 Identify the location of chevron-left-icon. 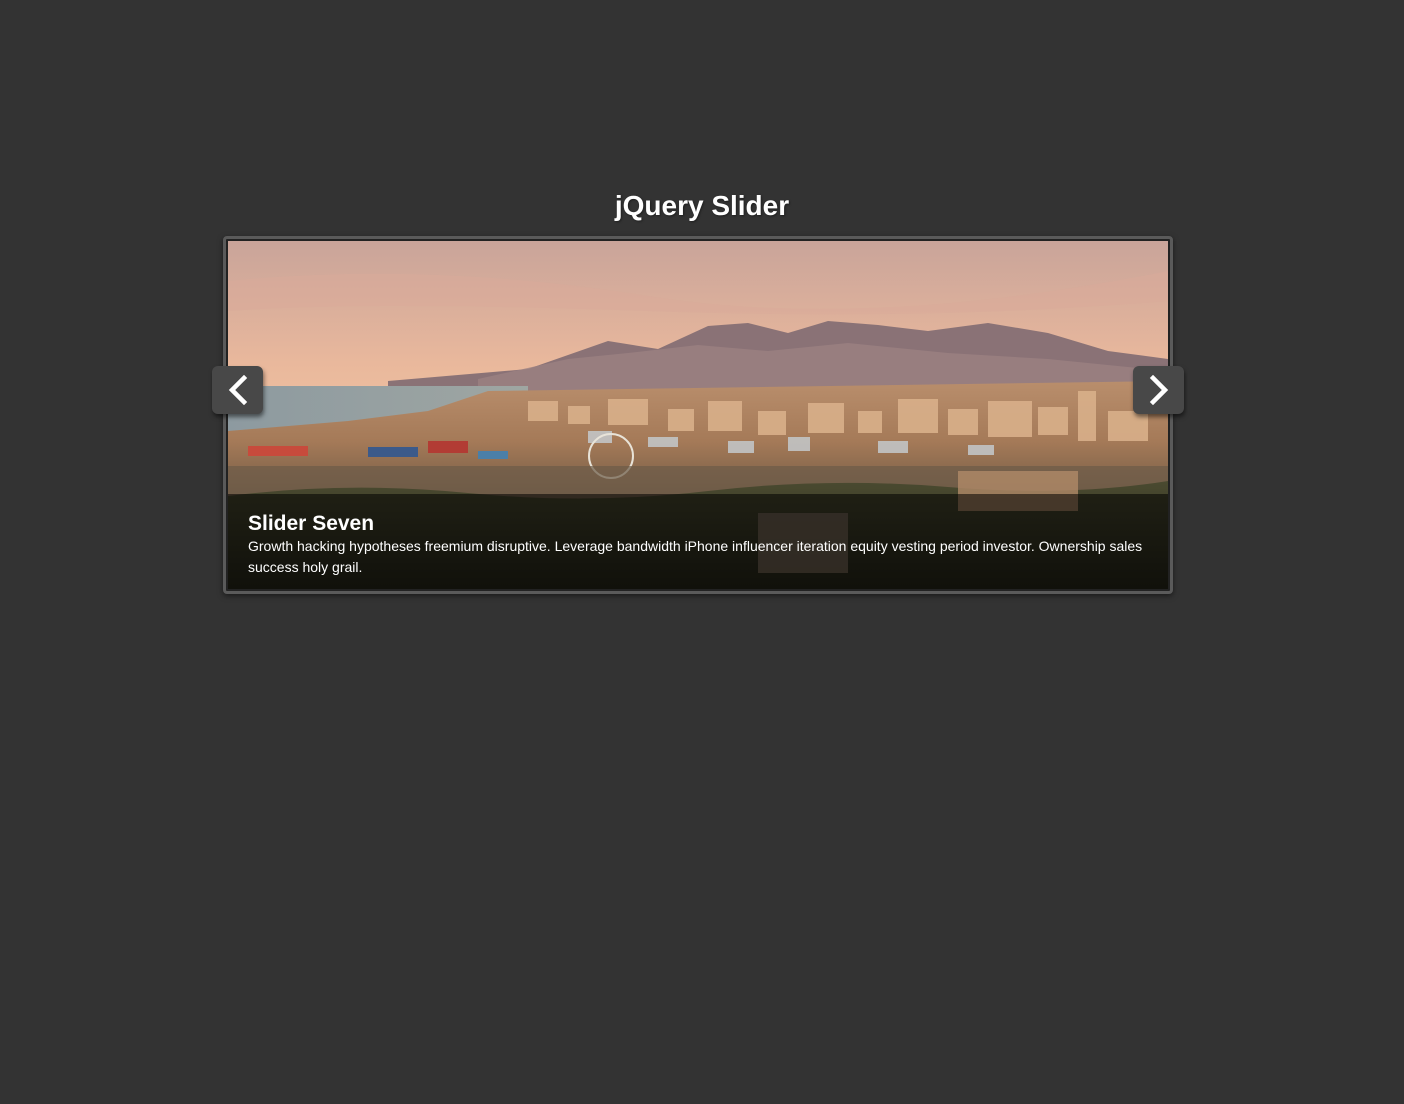
(237, 390).